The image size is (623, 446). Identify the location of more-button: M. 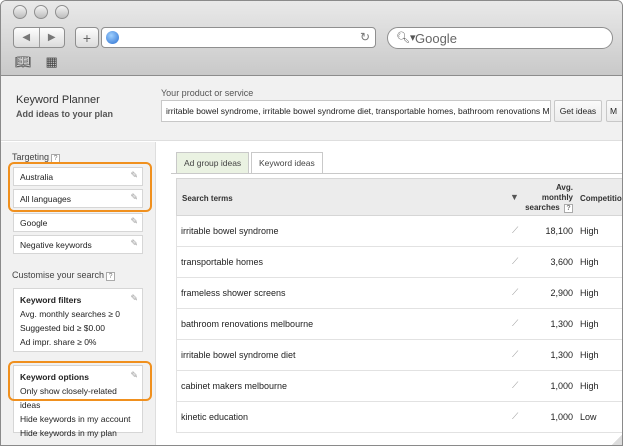
(614, 111).